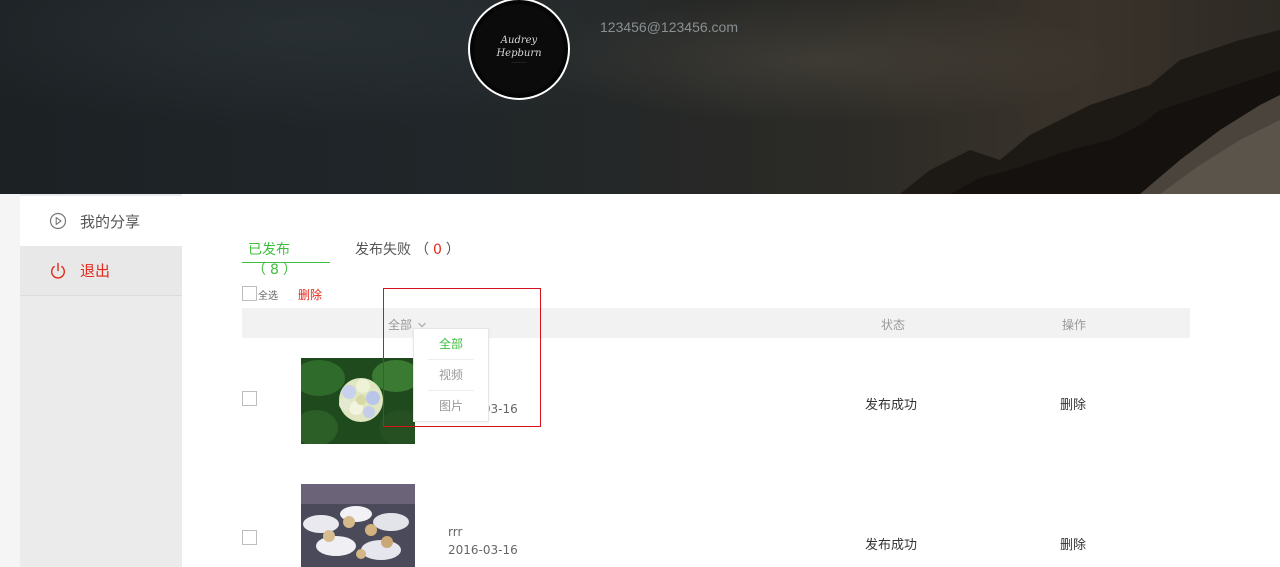 Image resolution: width=1280 pixels, height=567 pixels. Describe the element at coordinates (716, 525) in the screenshot. I see `table-row: rrr 2016-03-16 发布成功 删除` at that location.